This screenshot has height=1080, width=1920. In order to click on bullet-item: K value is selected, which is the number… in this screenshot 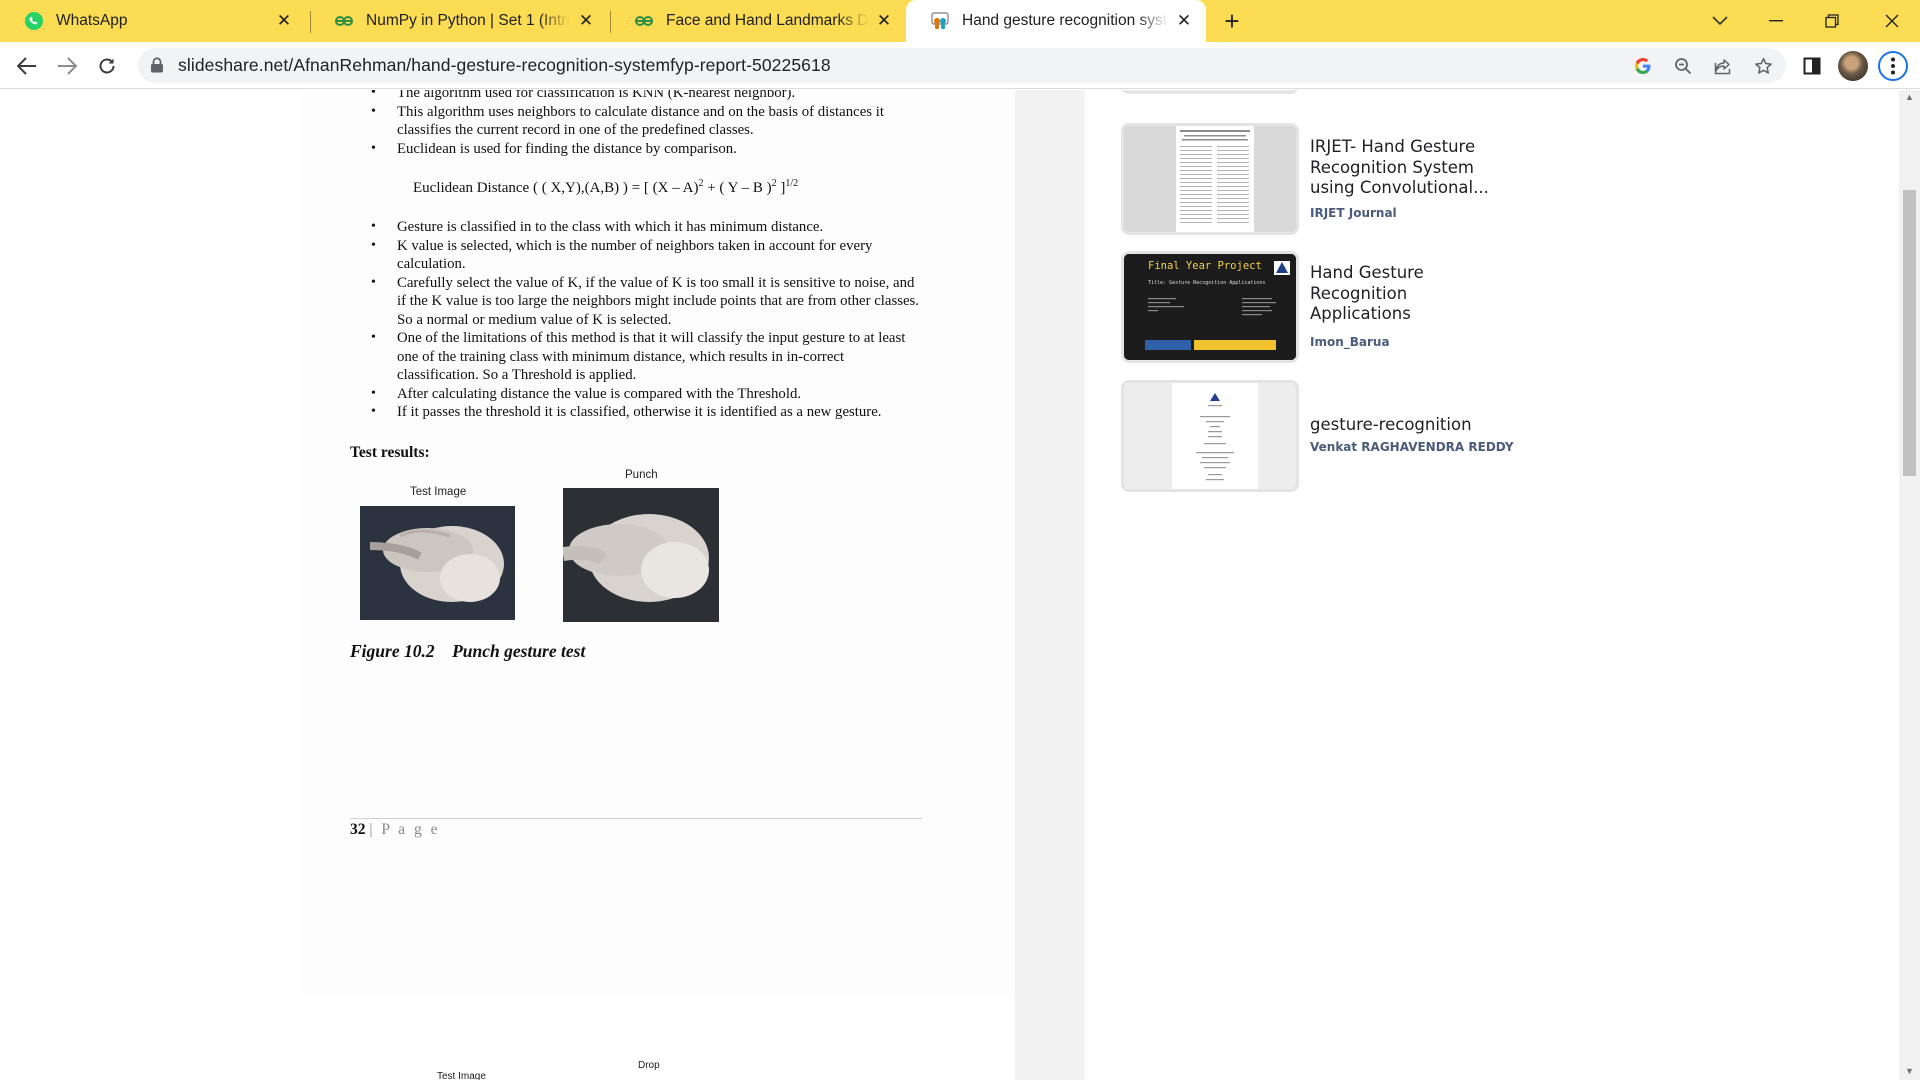, I will do `click(637, 255)`.